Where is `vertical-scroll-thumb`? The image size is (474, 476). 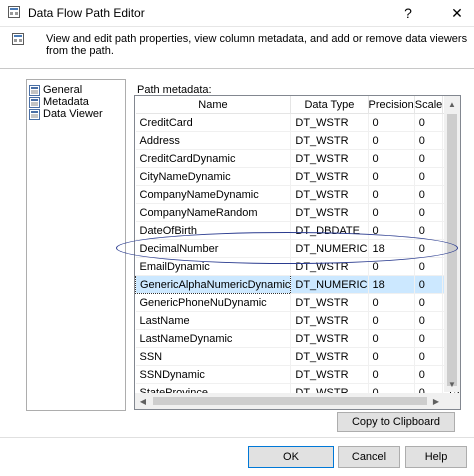
vertical-scroll-thumb is located at coordinates (452, 250).